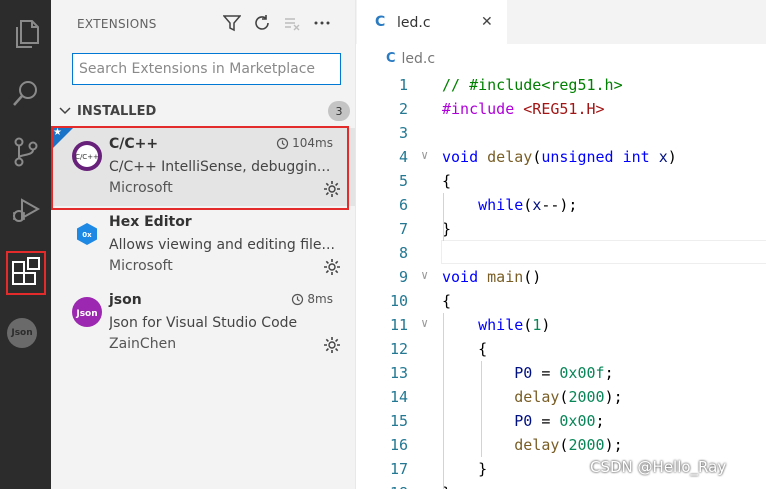 The image size is (766, 489). Describe the element at coordinates (22, 333) in the screenshot. I see `json-extension-icon: Json` at that location.